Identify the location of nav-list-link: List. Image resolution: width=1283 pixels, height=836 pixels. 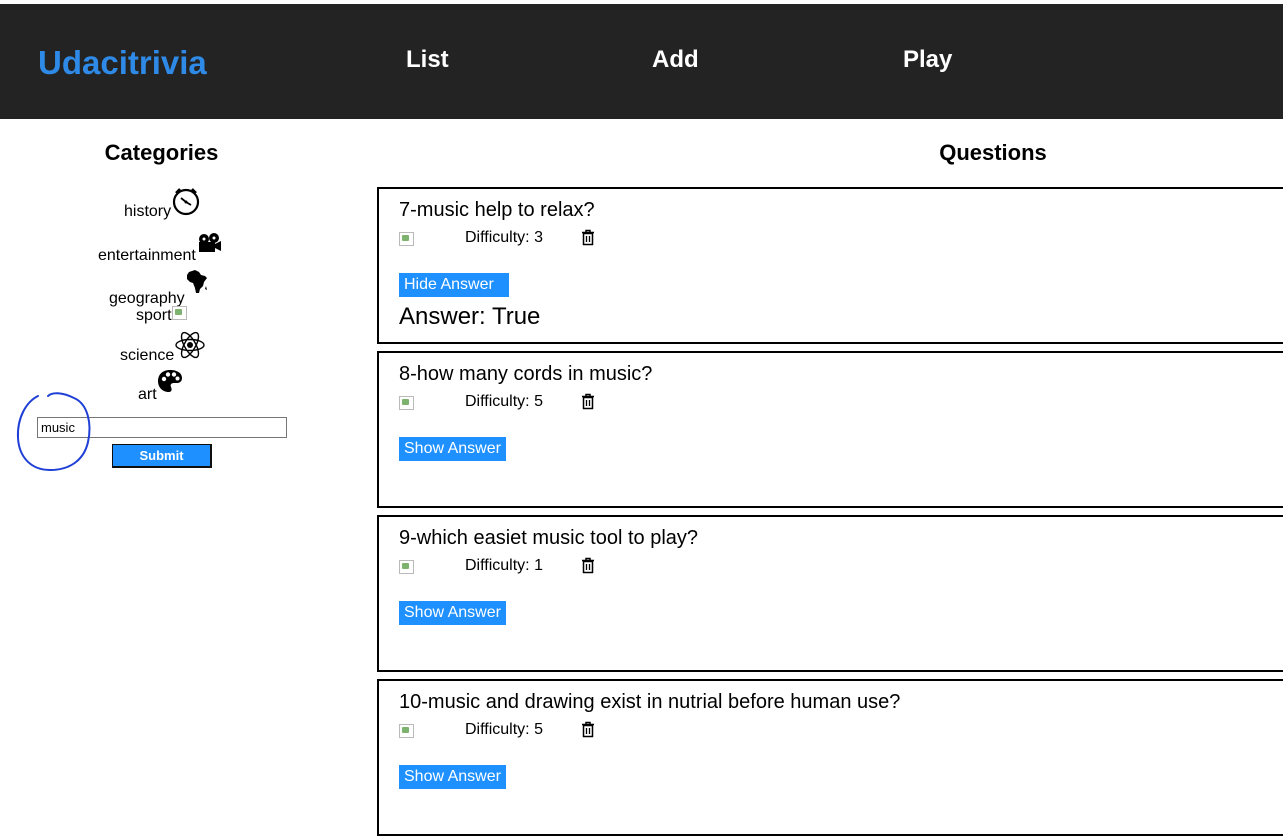
(427, 60).